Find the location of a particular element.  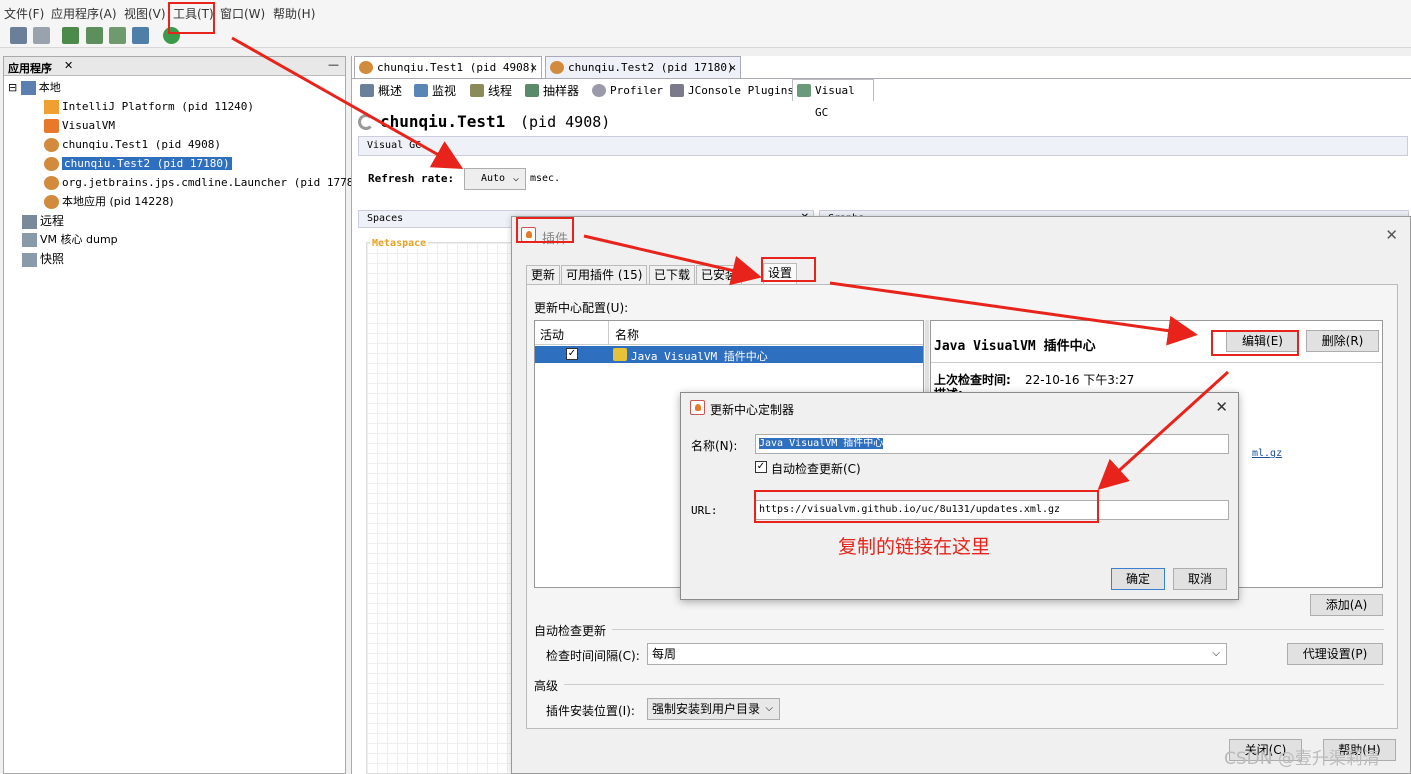

watermark: CSDN @壹升渠莉清 is located at coordinates (1302, 759).